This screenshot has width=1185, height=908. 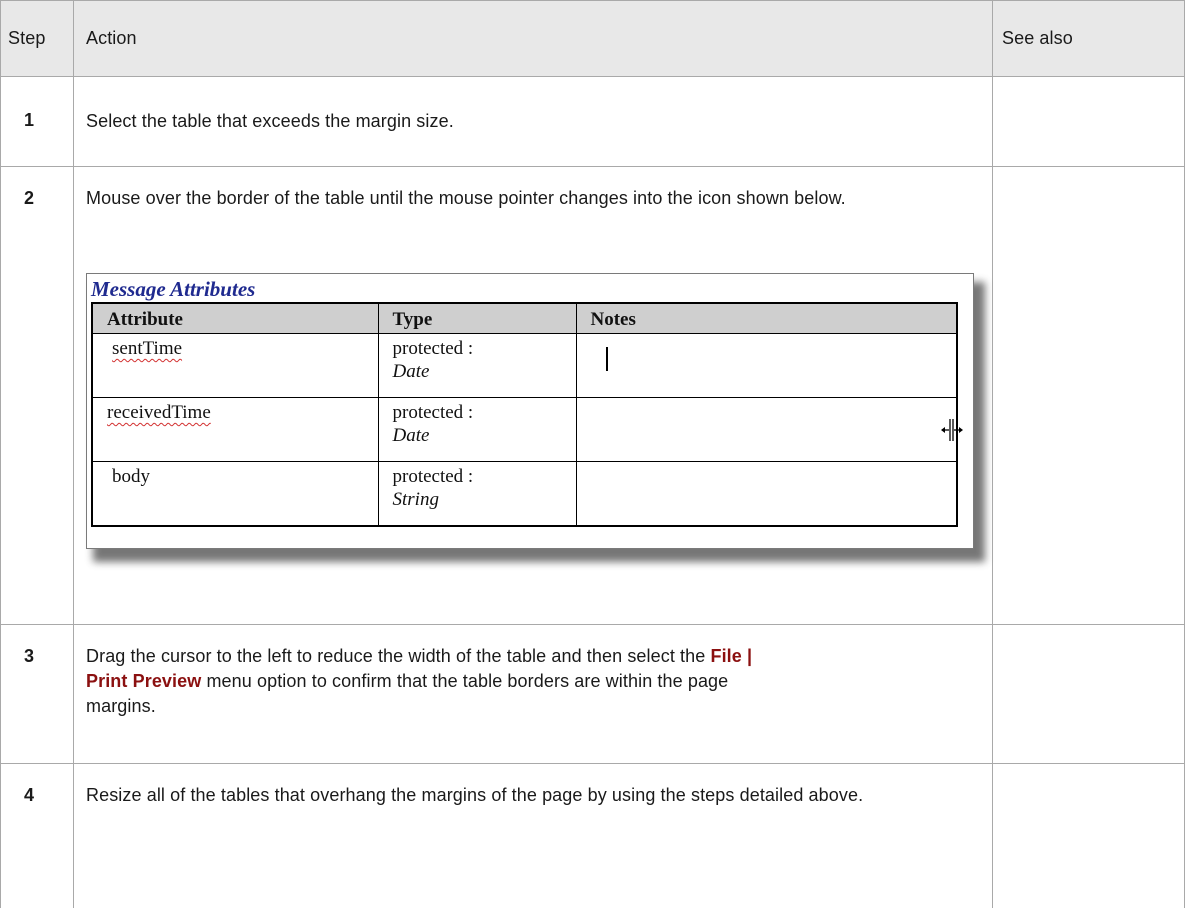 I want to click on column-header-type: Type, so click(x=477, y=318).